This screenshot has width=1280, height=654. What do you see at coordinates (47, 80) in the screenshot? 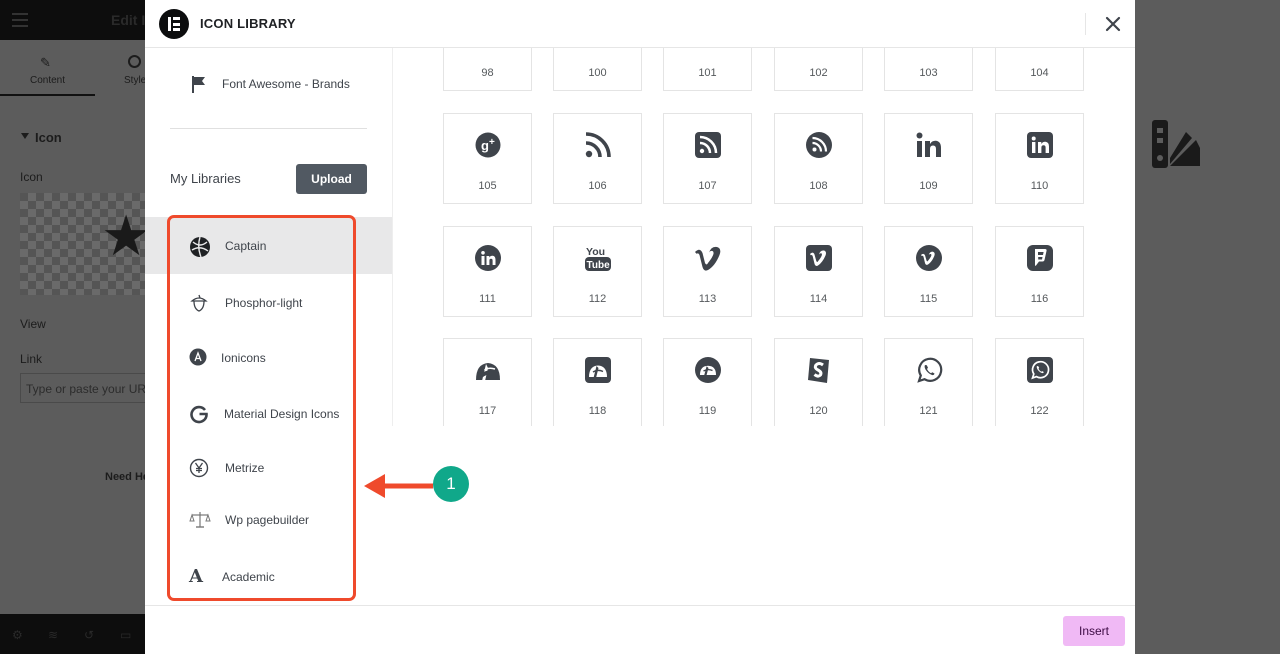
I see `tab-content: Content` at bounding box center [47, 80].